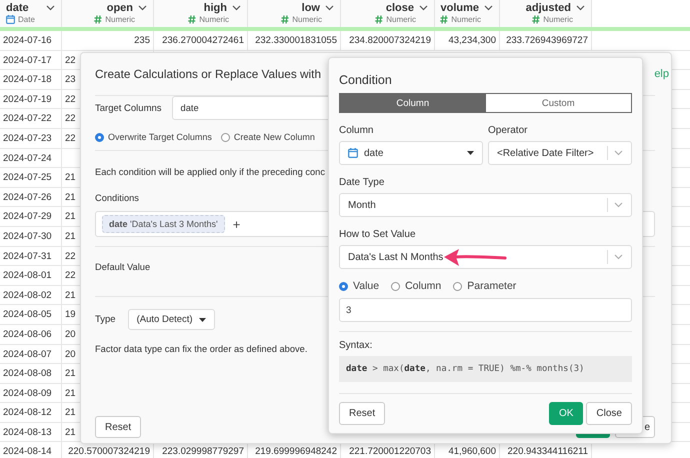  Describe the element at coordinates (31, 275) in the screenshot. I see `table-cell: 2024-08-01` at that location.